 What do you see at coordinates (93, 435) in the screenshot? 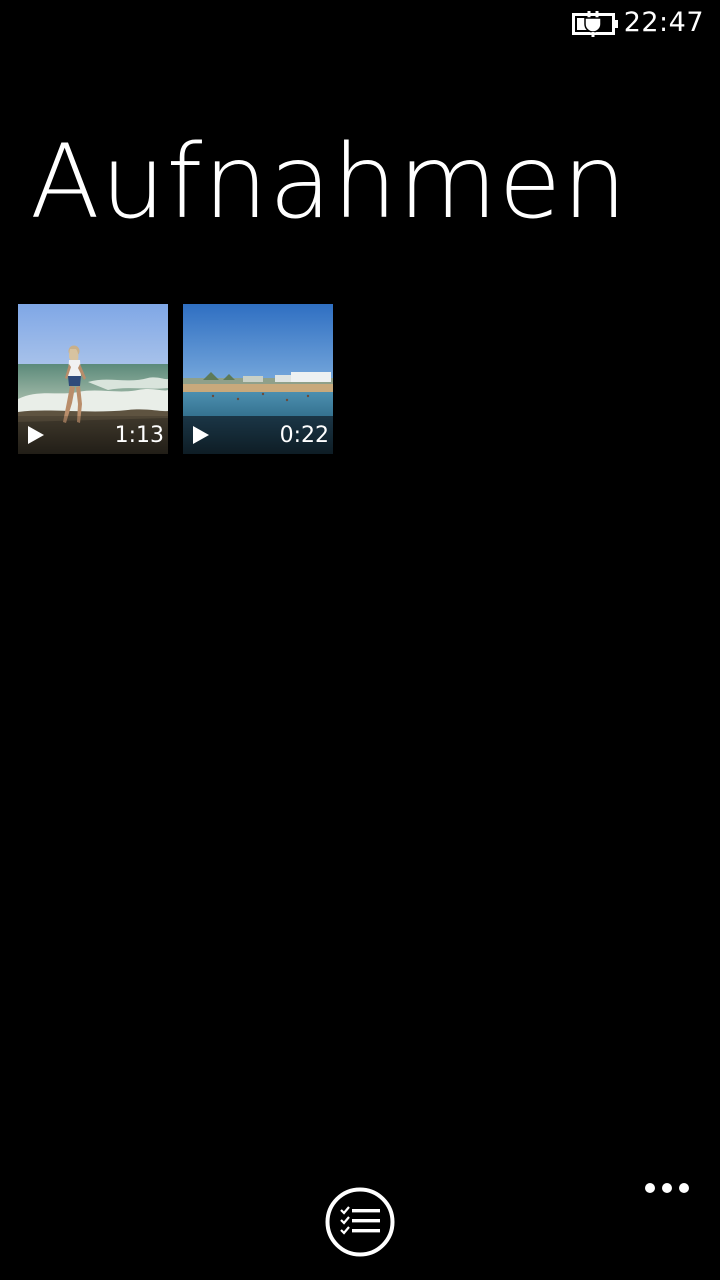
I see `tile-overlay: 1:13` at bounding box center [93, 435].